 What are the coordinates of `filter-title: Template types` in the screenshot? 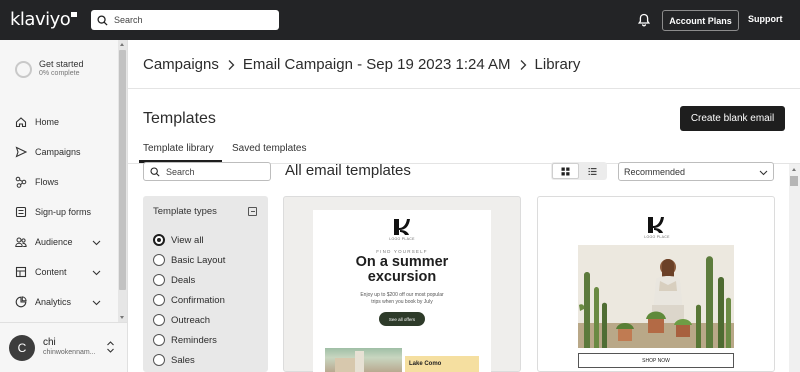 It's located at (185, 211).